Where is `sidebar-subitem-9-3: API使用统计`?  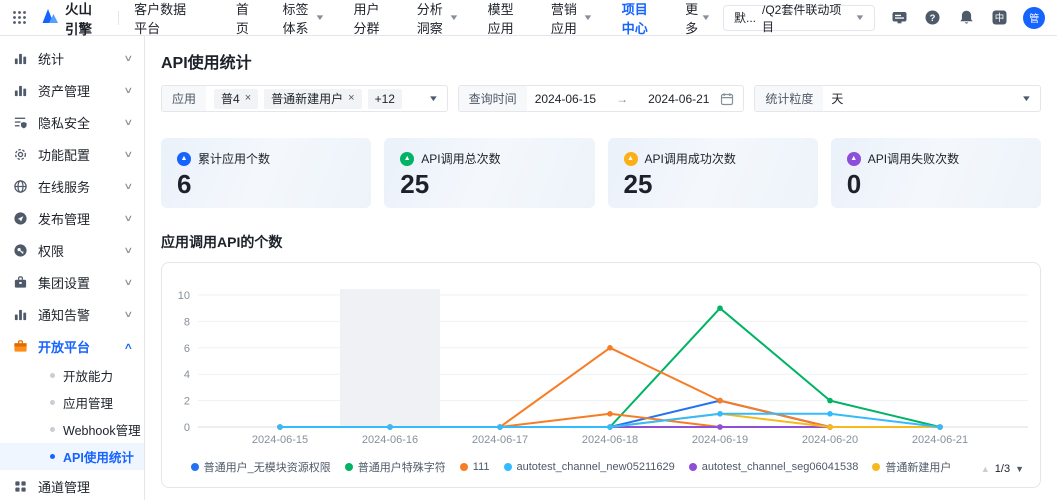
sidebar-subitem-9-3: API使用统计 is located at coordinates (72, 456).